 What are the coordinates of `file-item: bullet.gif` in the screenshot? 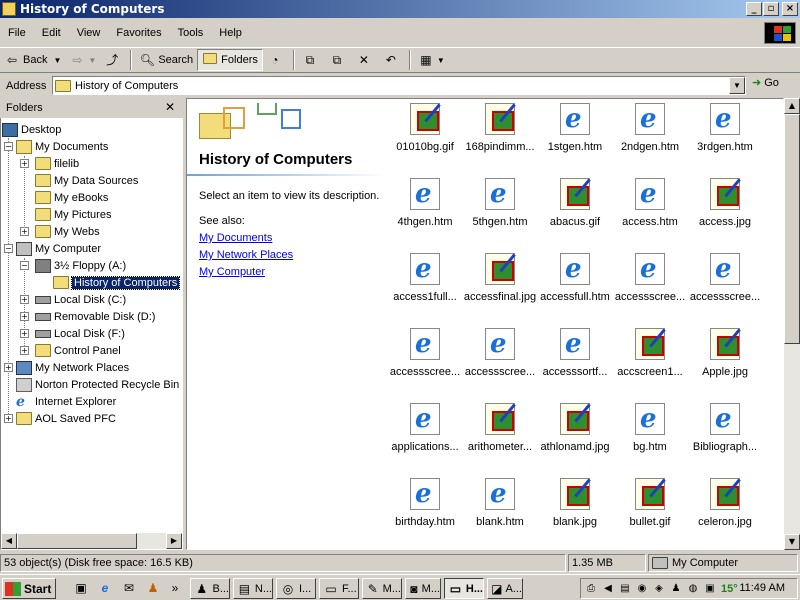 It's located at (650, 511).